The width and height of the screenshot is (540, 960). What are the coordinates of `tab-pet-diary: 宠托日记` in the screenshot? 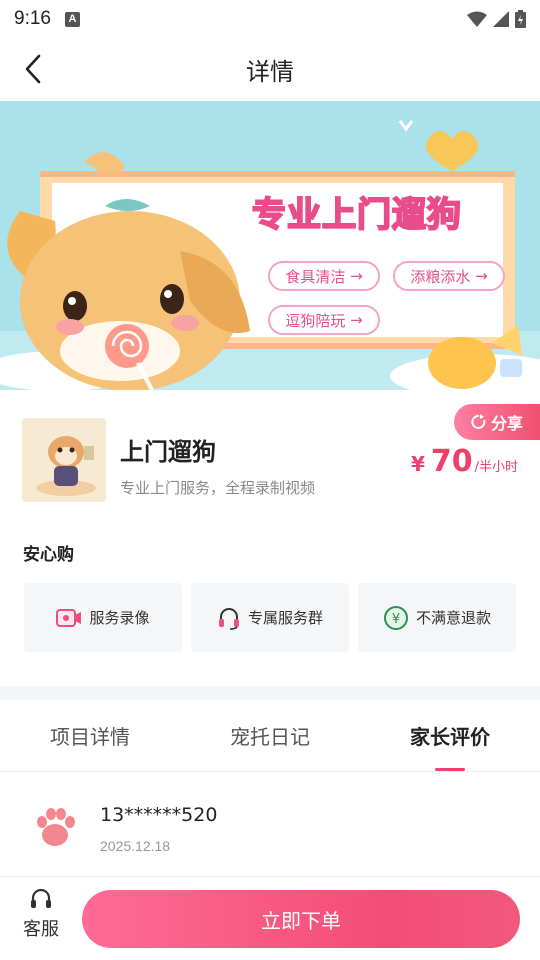 It's located at (270, 735).